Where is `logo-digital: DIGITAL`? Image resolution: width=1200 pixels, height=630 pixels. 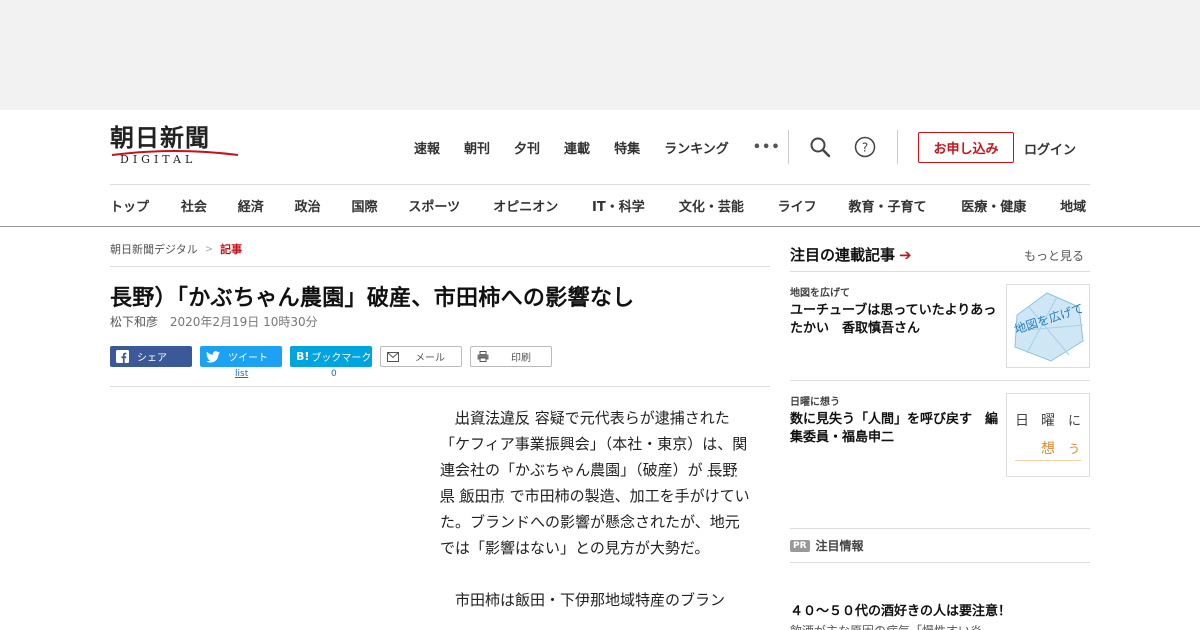 logo-digital: DIGITAL is located at coordinates (158, 159).